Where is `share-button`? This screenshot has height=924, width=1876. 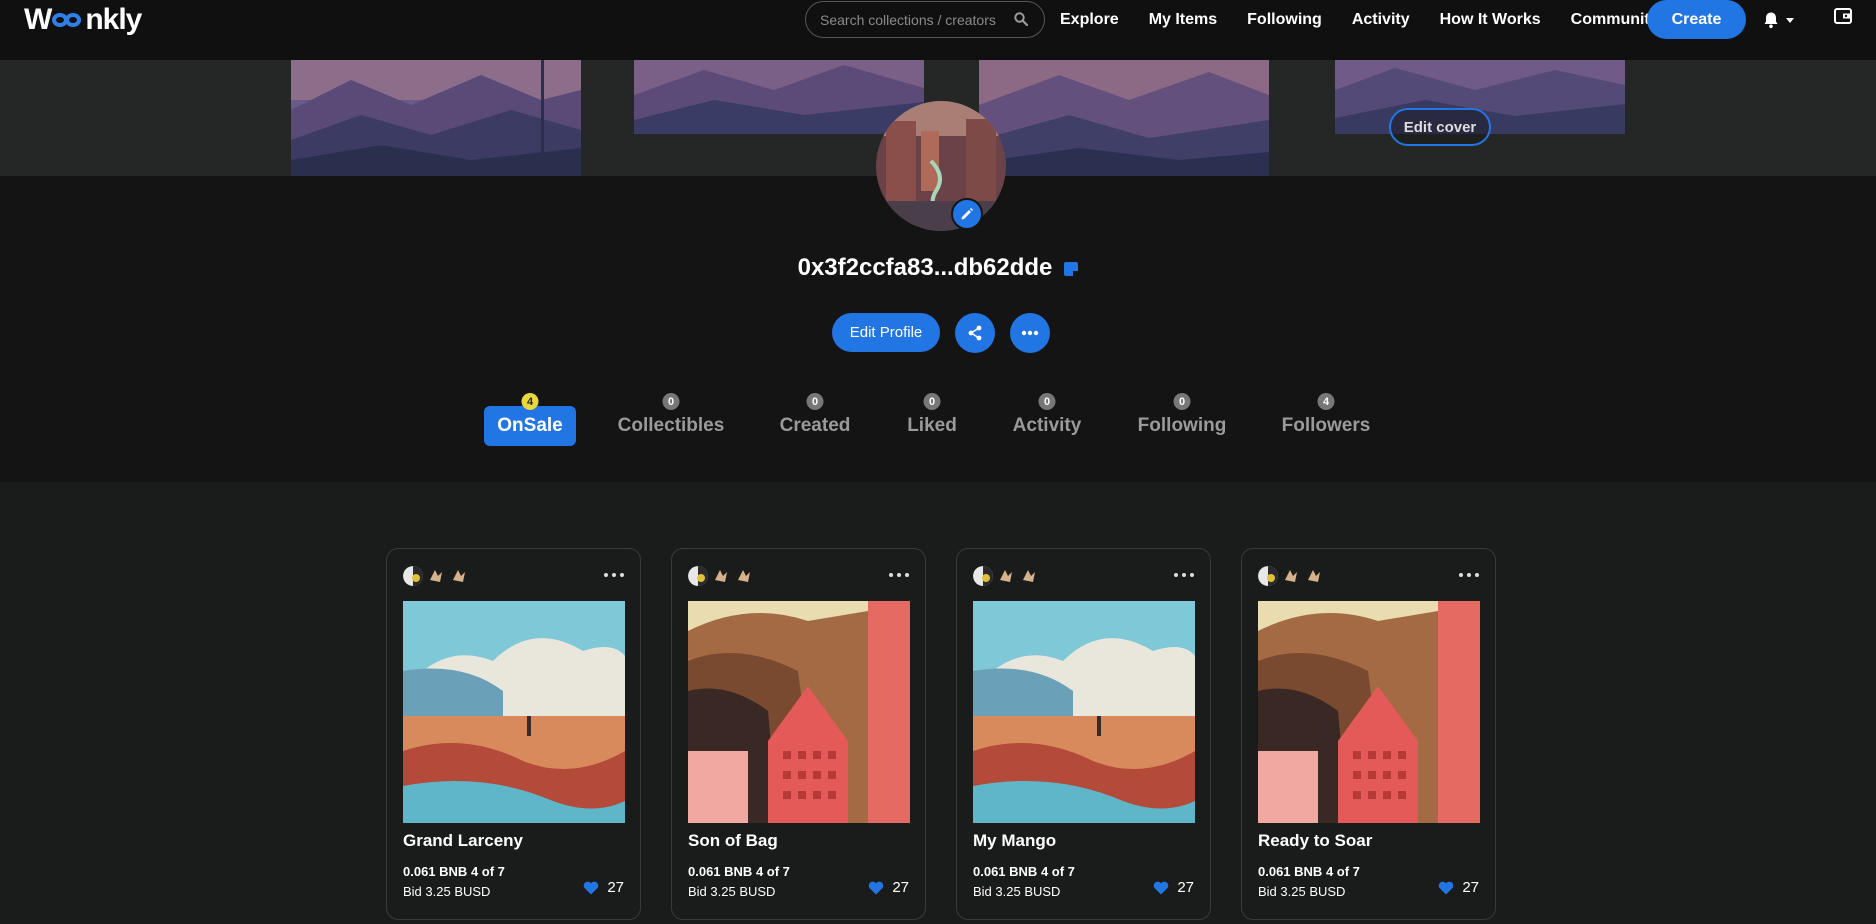 share-button is located at coordinates (975, 333).